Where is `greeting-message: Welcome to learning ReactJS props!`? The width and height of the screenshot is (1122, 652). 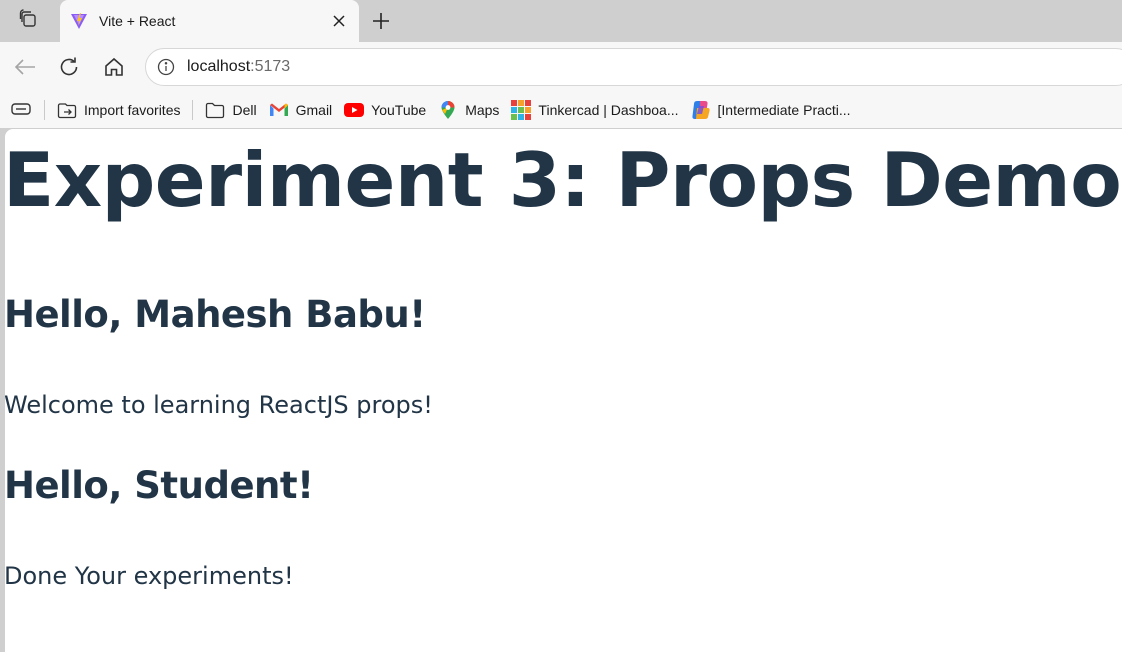
greeting-message: Welcome to learning ReactJS props! is located at coordinates (219, 405).